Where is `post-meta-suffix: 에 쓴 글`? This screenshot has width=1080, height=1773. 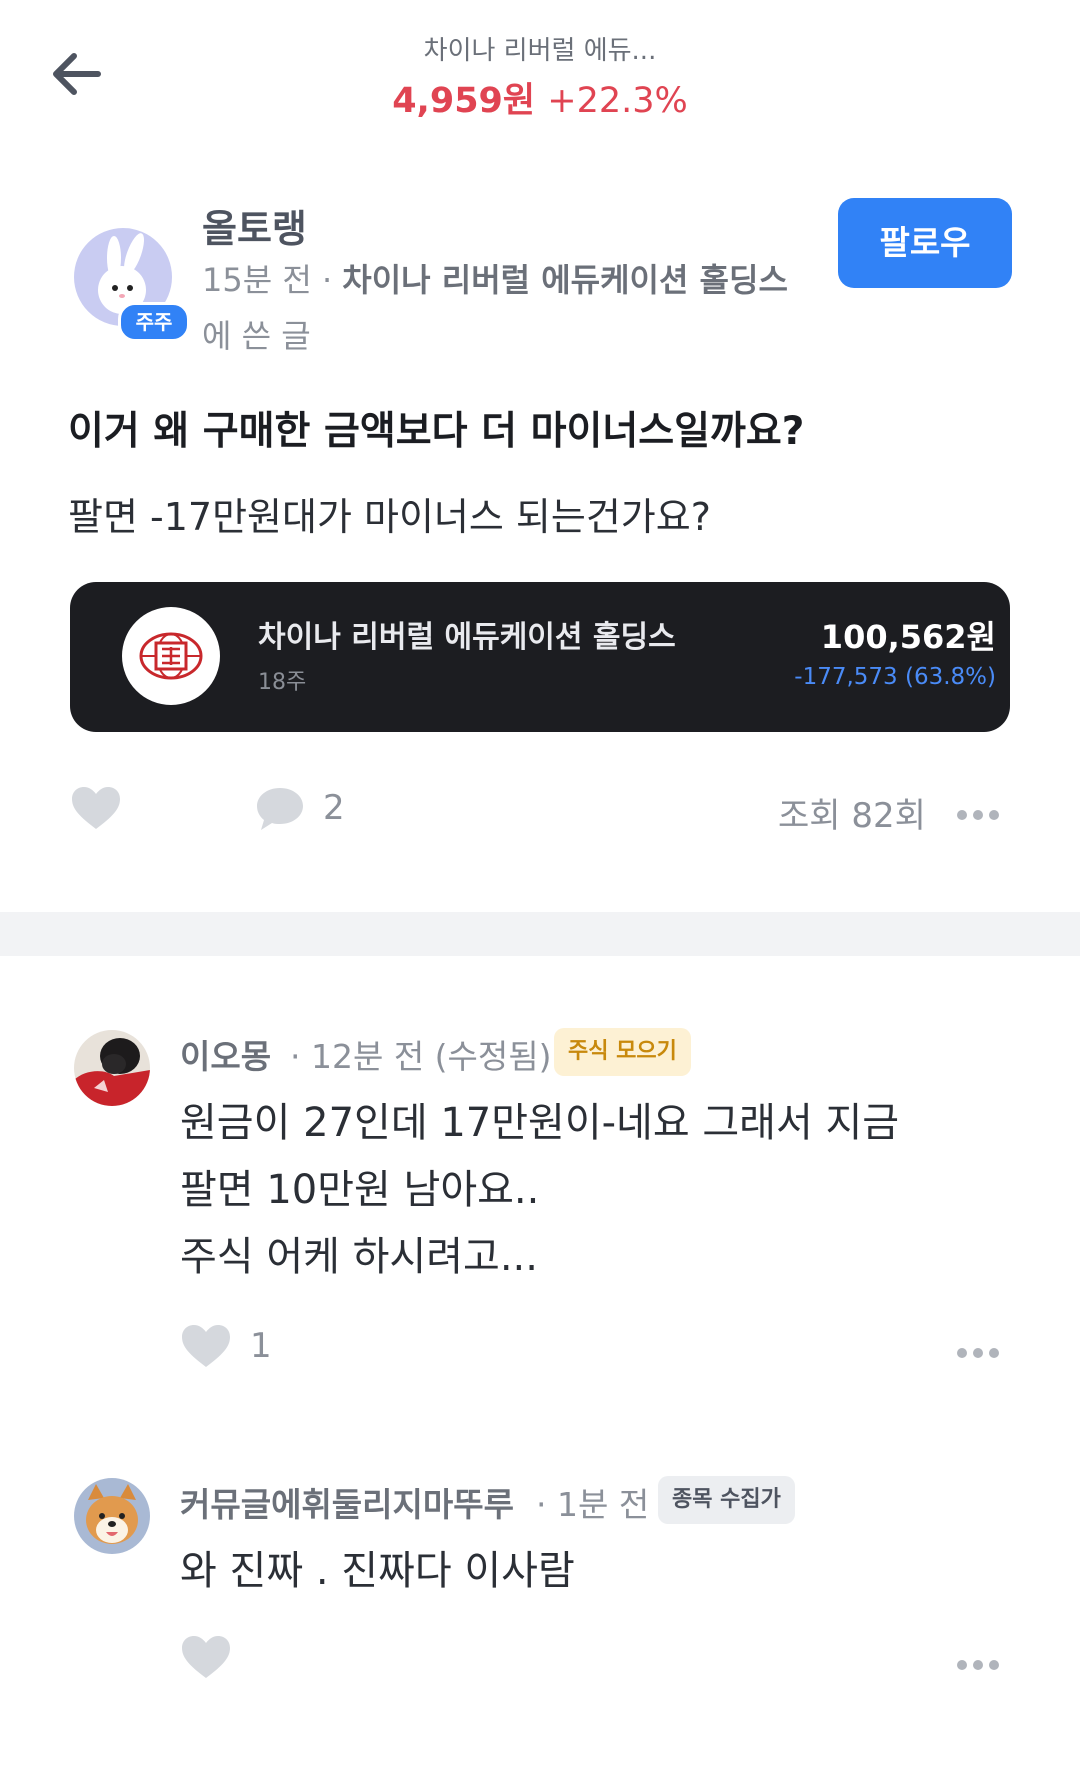 post-meta-suffix: 에 쓴 글 is located at coordinates (256, 336).